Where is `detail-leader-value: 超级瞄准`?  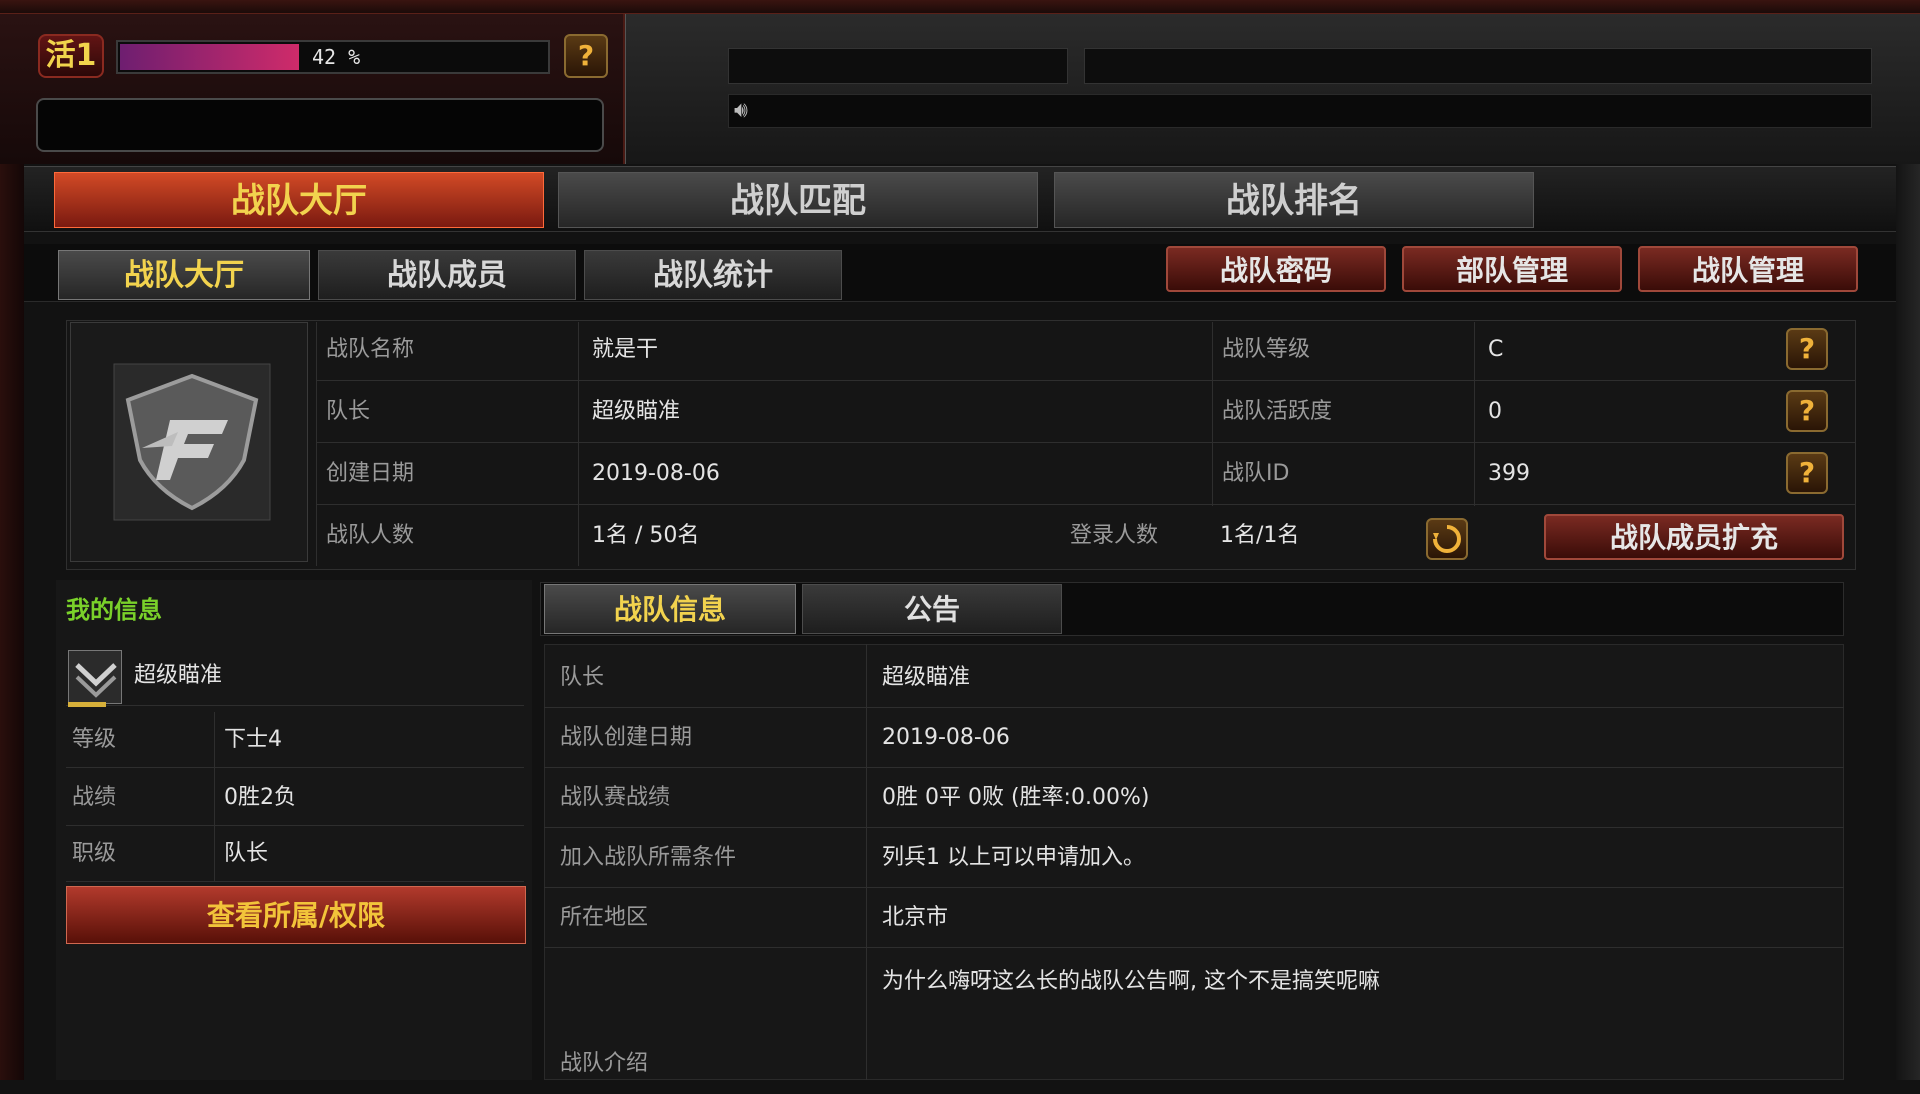 detail-leader-value: 超级瞄准 is located at coordinates (926, 677).